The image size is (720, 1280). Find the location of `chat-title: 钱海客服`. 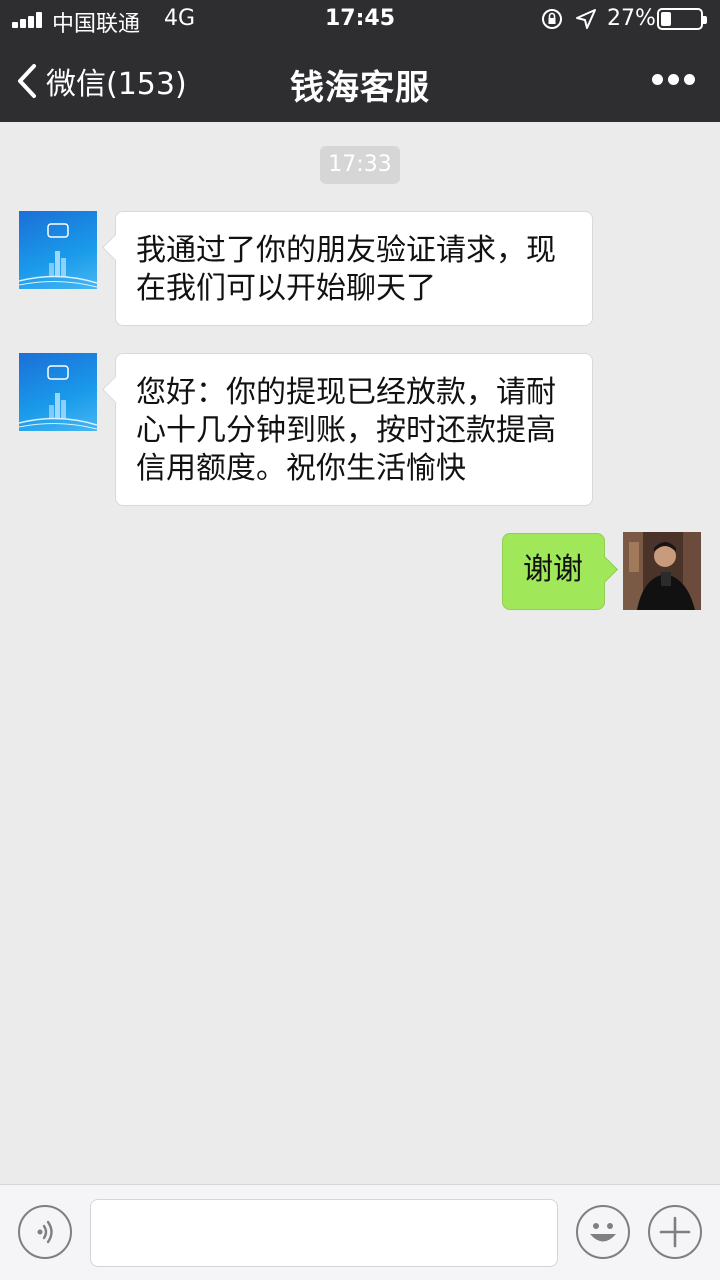

chat-title: 钱海客服 is located at coordinates (360, 88).